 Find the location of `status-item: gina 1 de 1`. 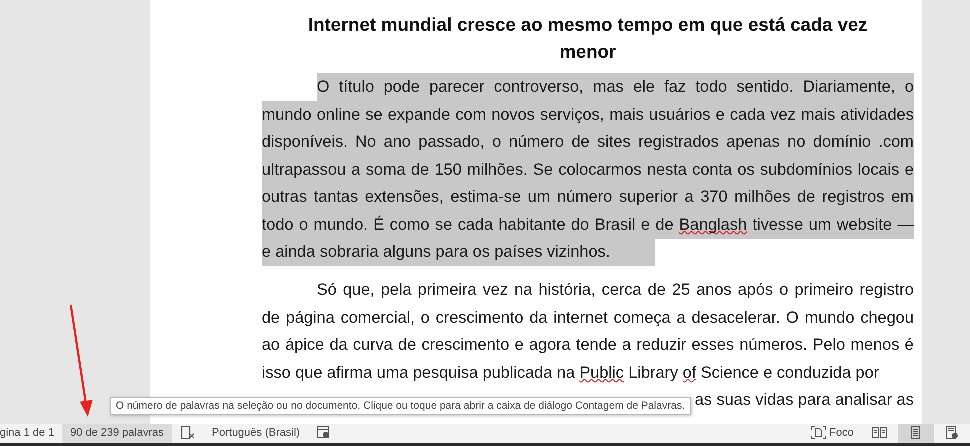

status-item: gina 1 de 1 is located at coordinates (31, 433).